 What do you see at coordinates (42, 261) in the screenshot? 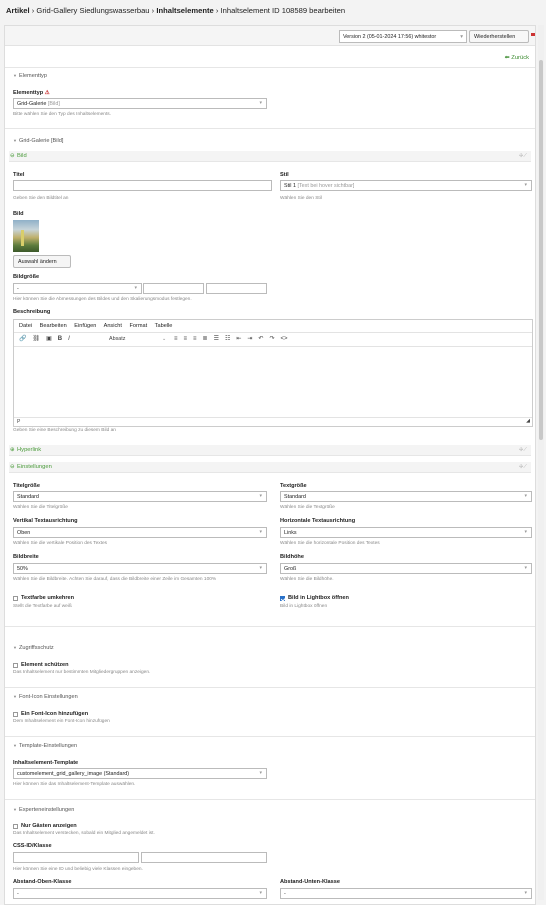
I see `change-selection-button: Auswahl ändern` at bounding box center [42, 261].